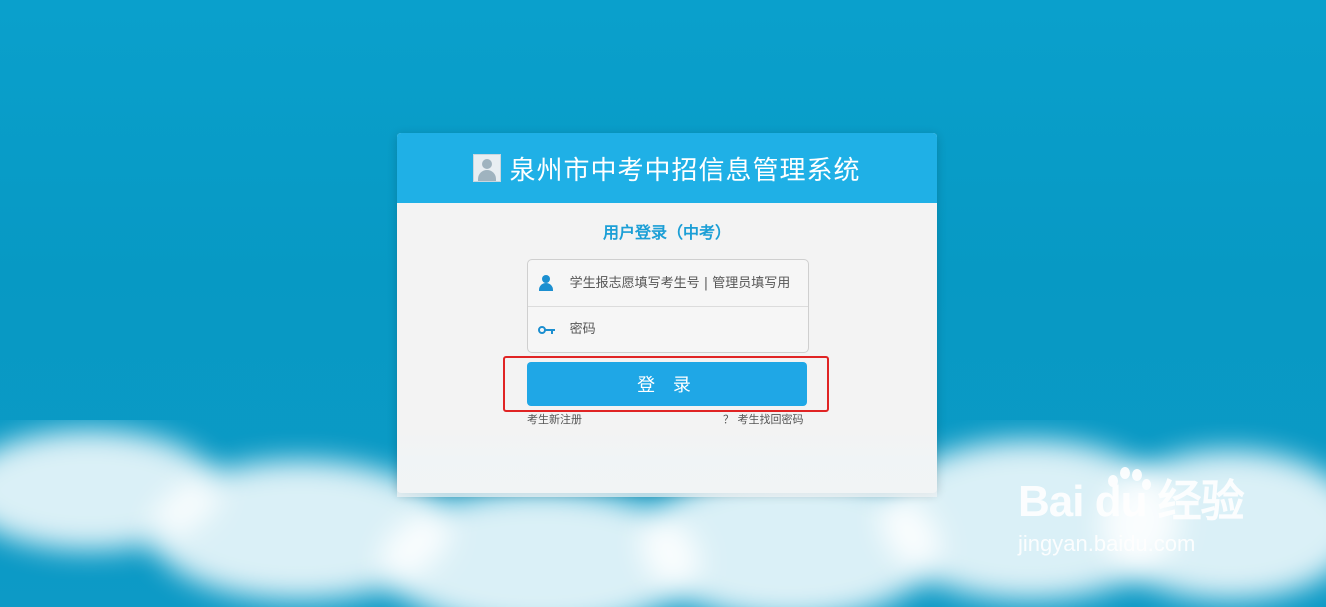 The height and width of the screenshot is (607, 1326). I want to click on password-field-row, so click(668, 329).